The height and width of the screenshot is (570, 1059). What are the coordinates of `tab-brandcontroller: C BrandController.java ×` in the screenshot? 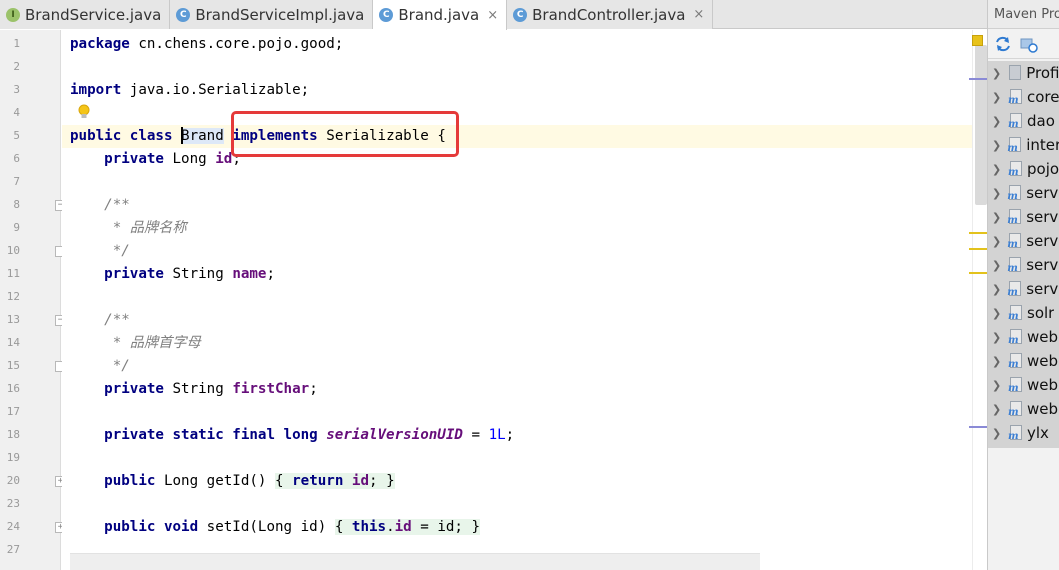 It's located at (610, 14).